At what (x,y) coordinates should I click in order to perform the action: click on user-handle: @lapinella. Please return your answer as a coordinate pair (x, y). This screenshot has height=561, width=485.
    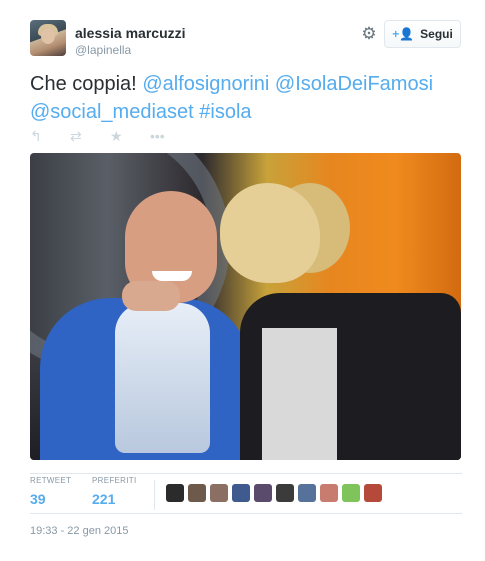
    Looking at the image, I should click on (103, 50).